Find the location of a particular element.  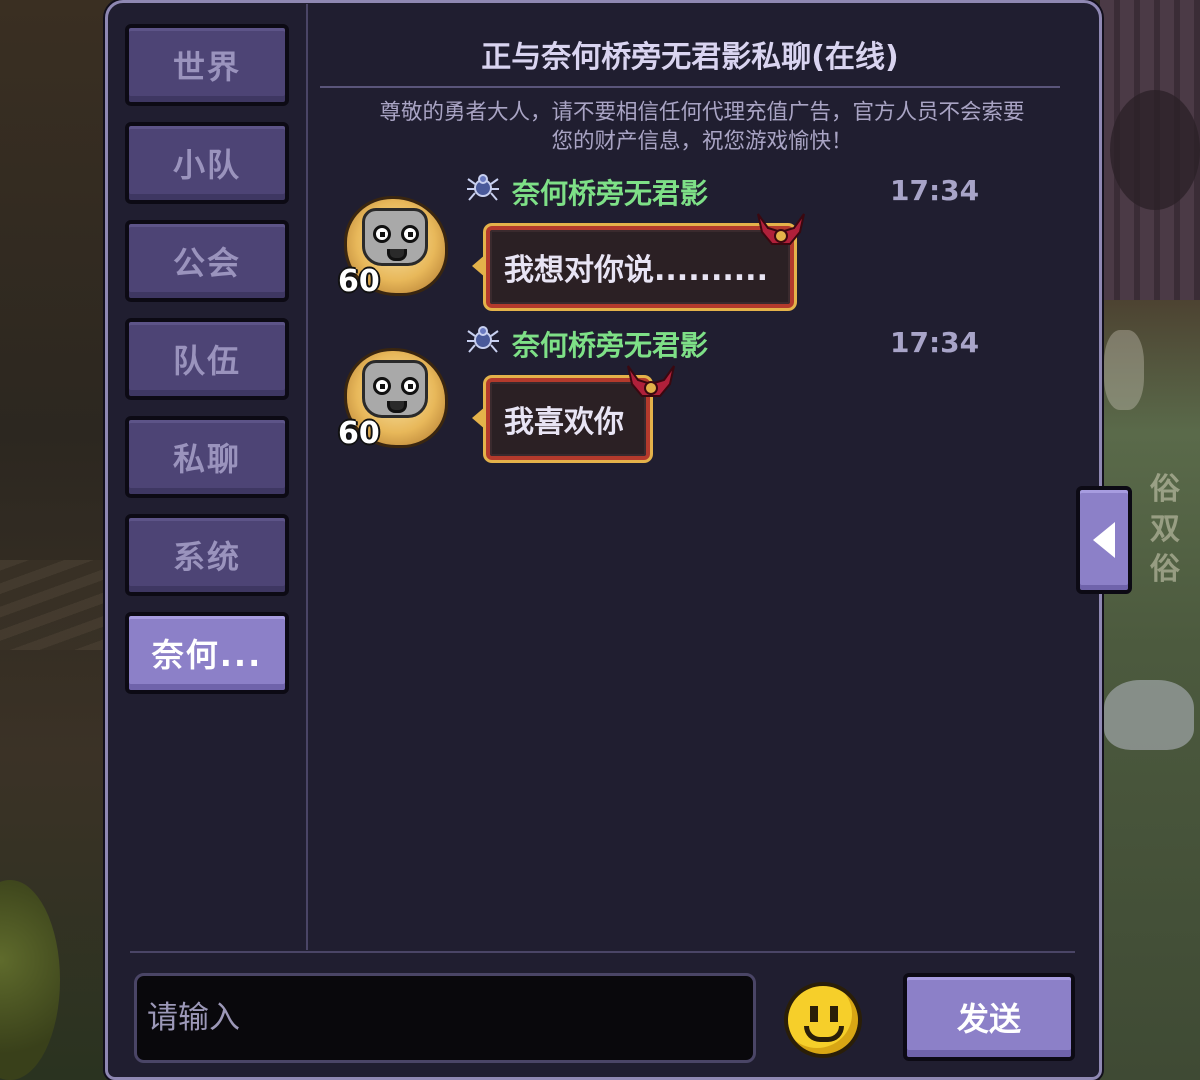

tab-guild: 公会 is located at coordinates (207, 261).